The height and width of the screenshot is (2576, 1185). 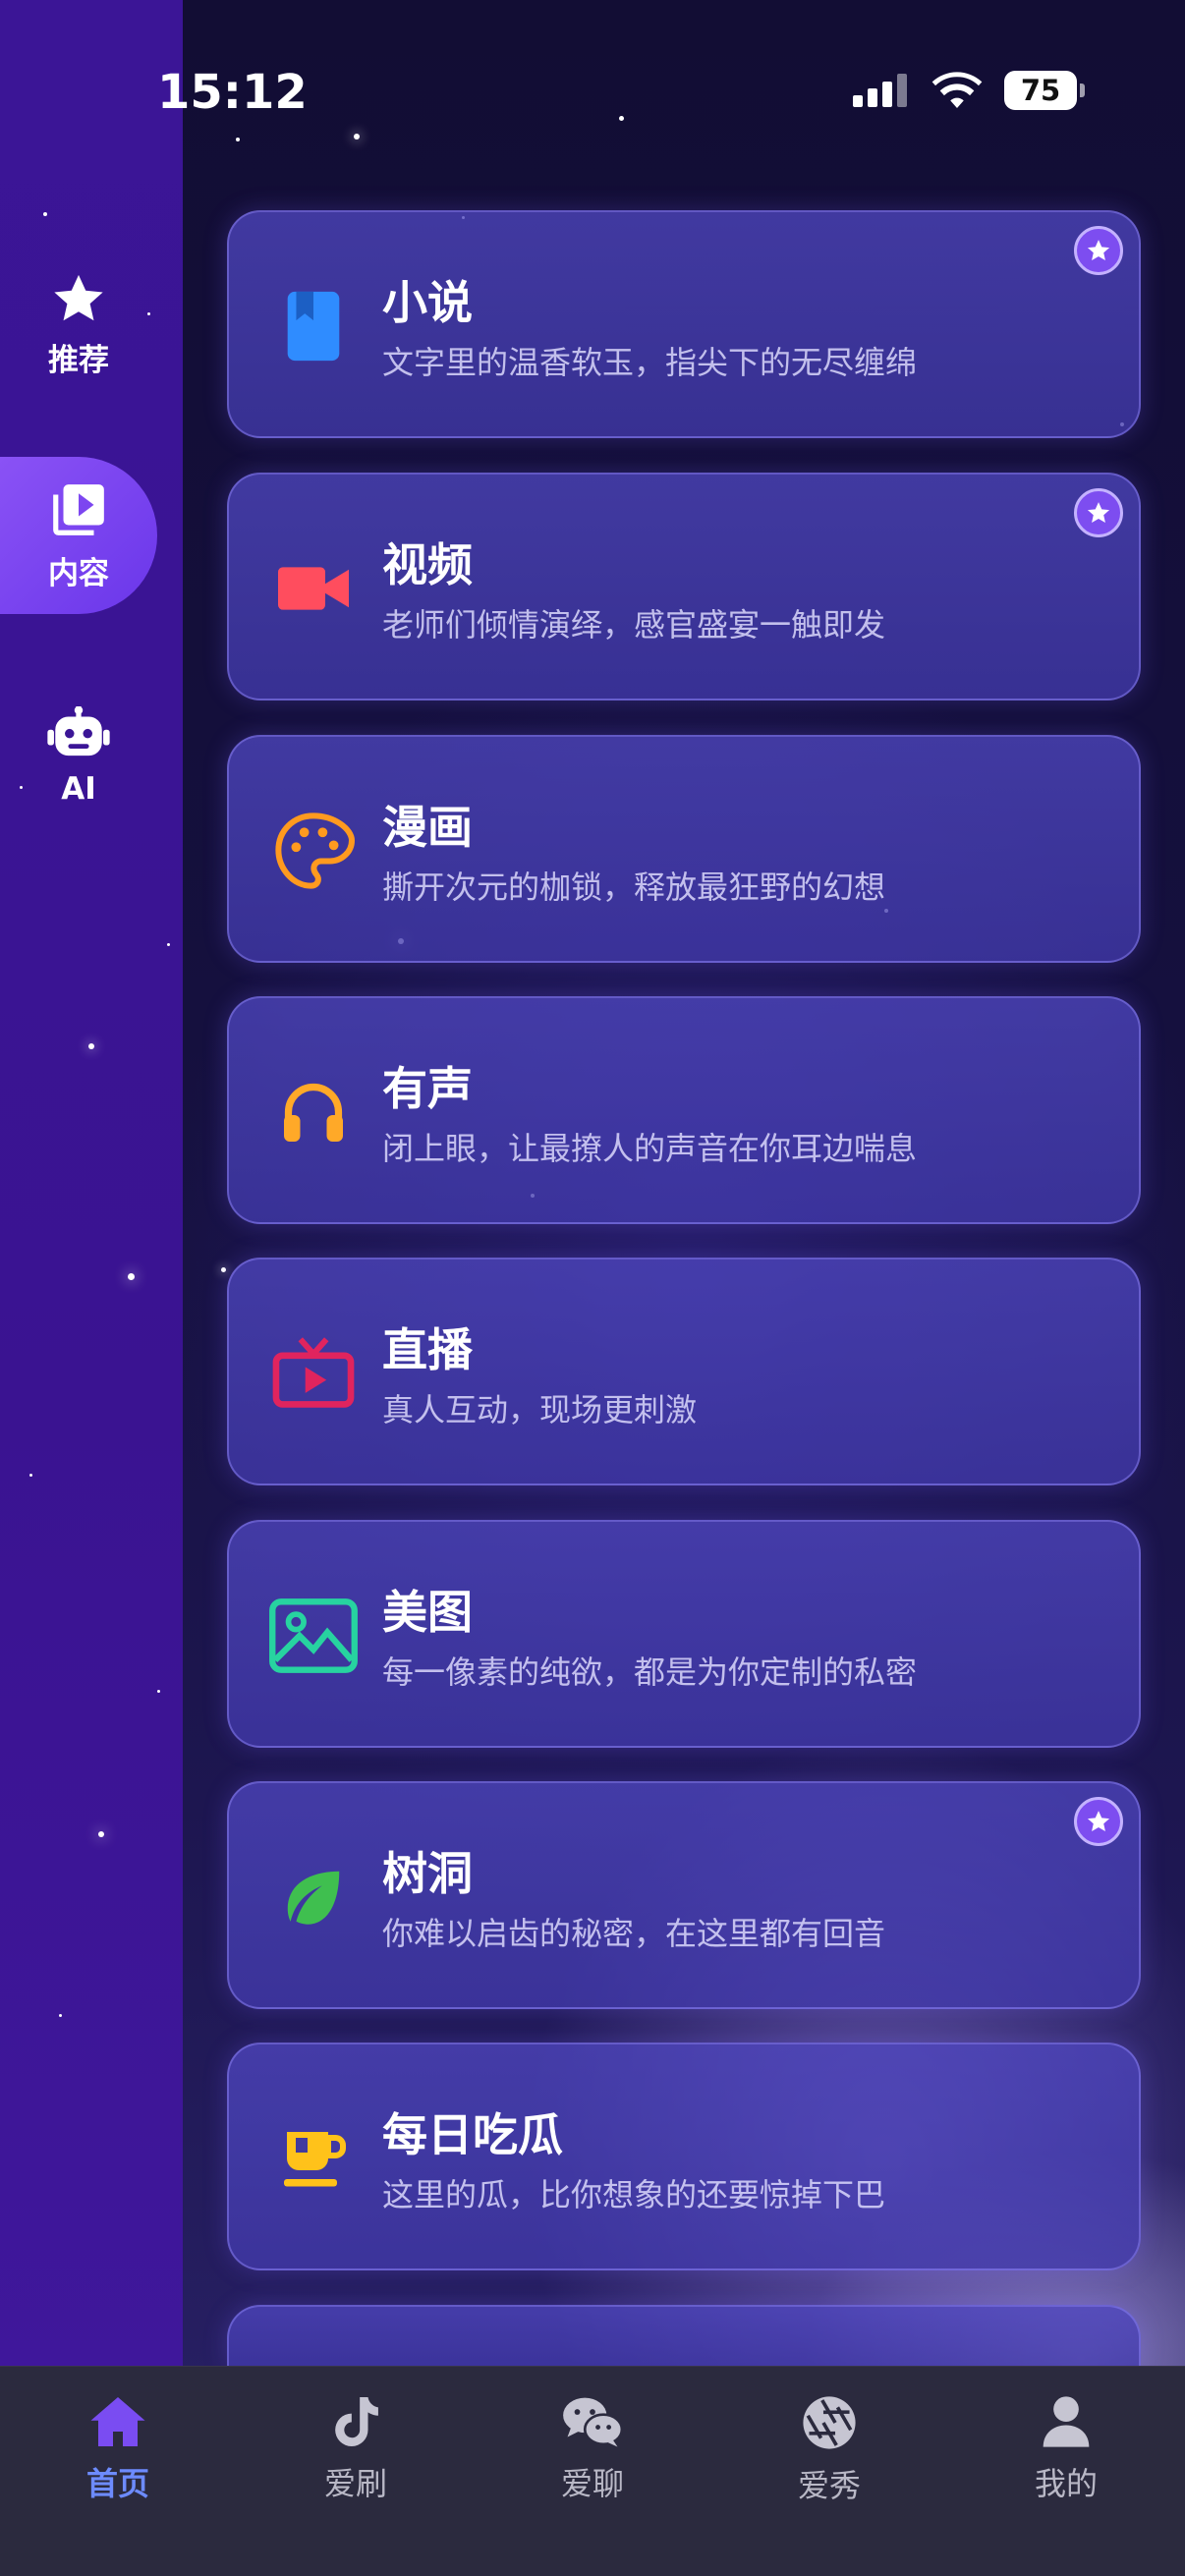 What do you see at coordinates (592, 2483) in the screenshot?
I see `tab-label: 爱聊` at bounding box center [592, 2483].